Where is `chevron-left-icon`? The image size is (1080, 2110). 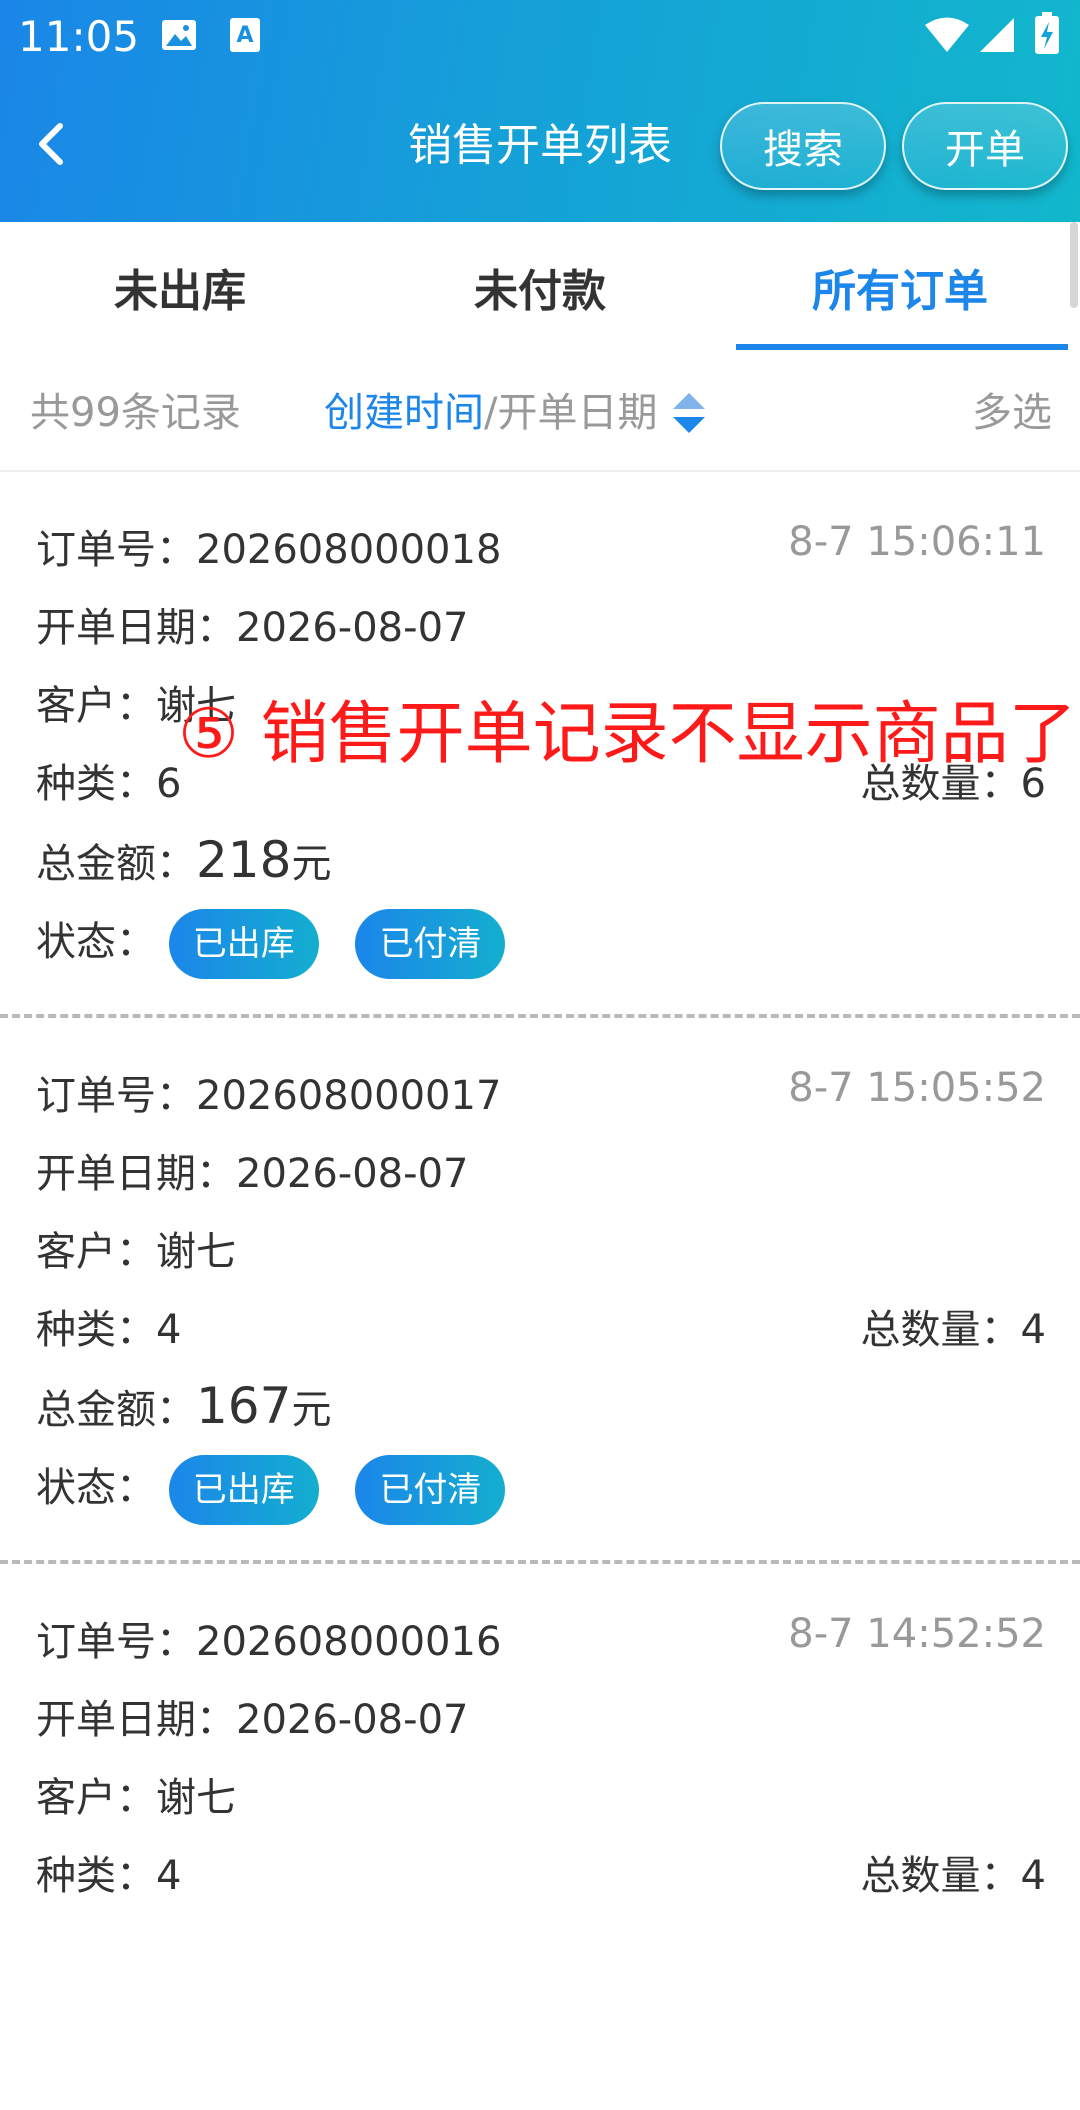
chevron-left-icon is located at coordinates (51, 144).